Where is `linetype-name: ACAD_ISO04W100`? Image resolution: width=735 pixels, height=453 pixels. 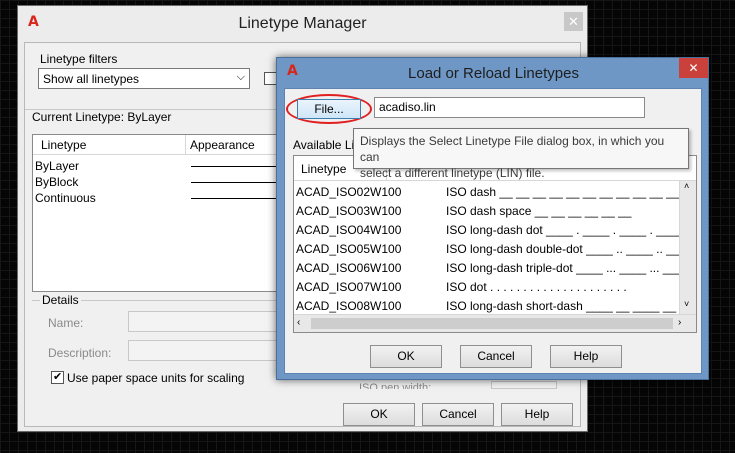 linetype-name: ACAD_ISO04W100 is located at coordinates (349, 230).